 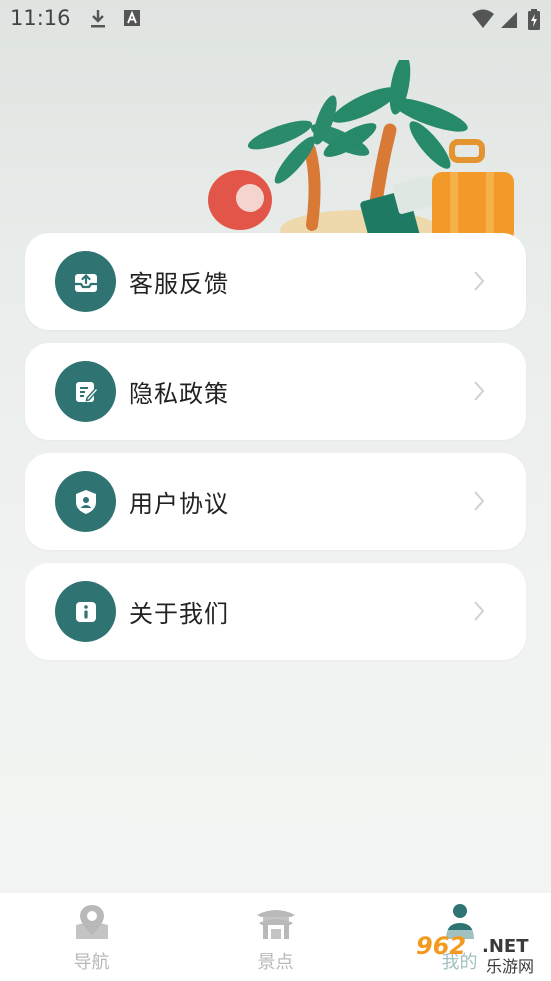 I want to click on battery-icon, so click(x=534, y=22).